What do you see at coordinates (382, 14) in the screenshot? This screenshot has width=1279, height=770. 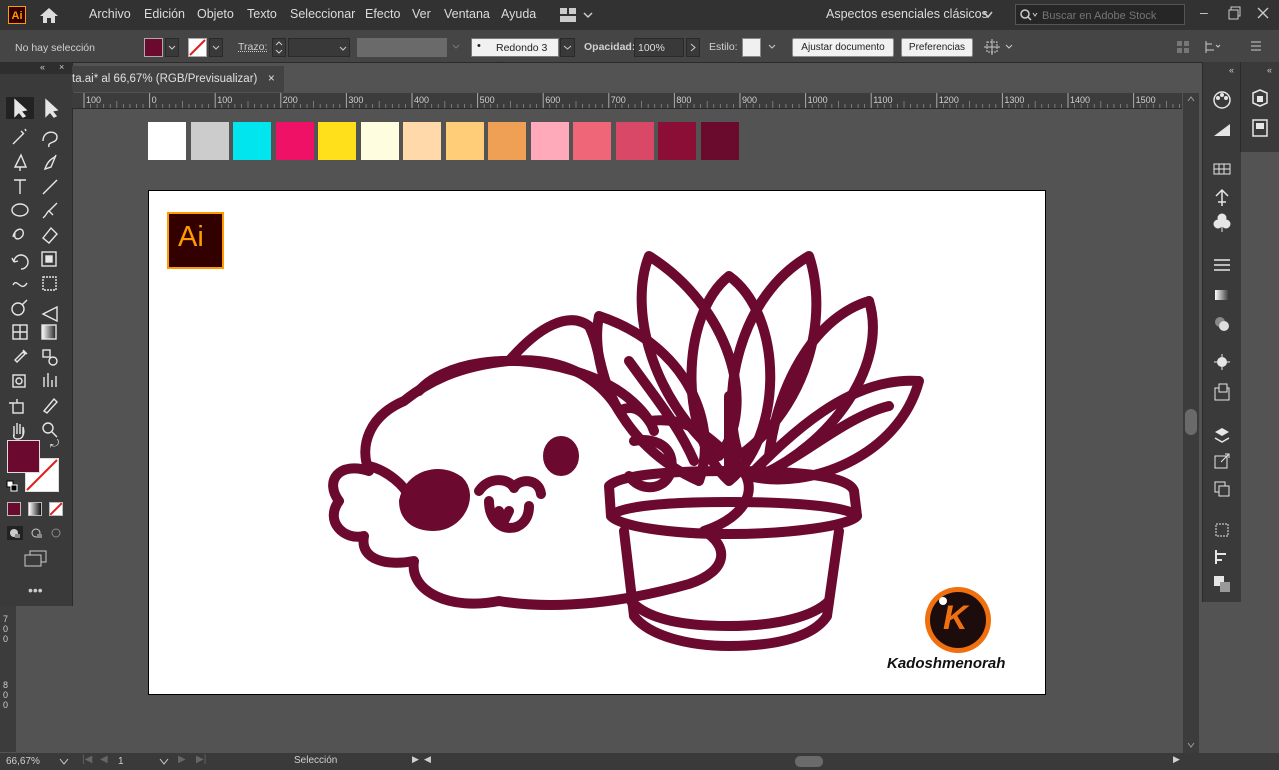 I see `menu-efecto: Efecto` at bounding box center [382, 14].